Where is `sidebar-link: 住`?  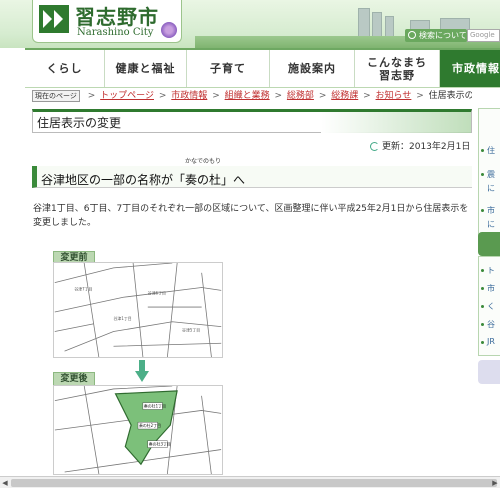 sidebar-link: 住 is located at coordinates (491, 150).